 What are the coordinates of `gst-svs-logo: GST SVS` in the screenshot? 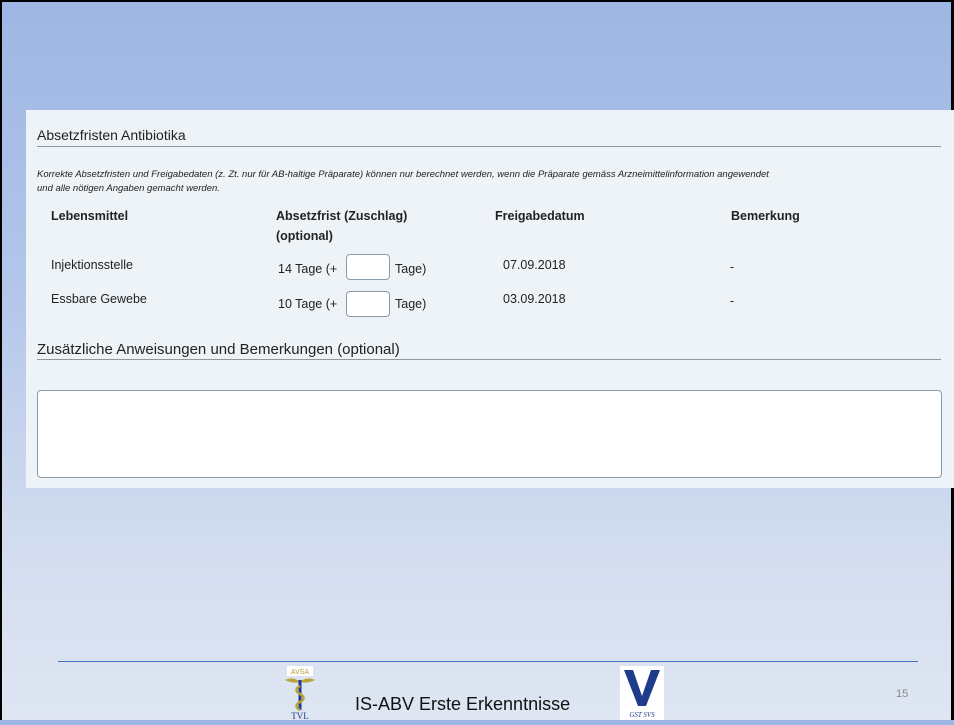 It's located at (642, 693).